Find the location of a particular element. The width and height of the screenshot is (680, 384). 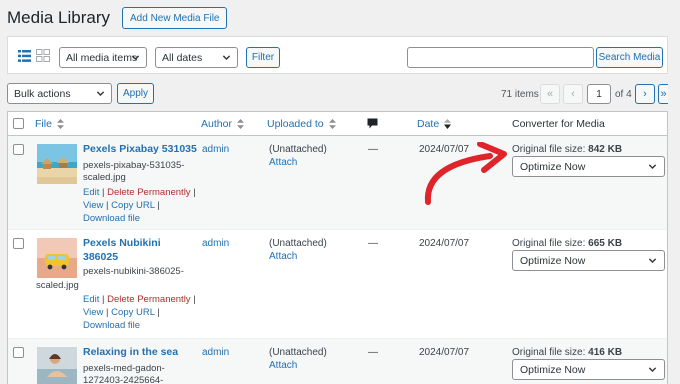

file-name: pexels-pixabay-531035- is located at coordinates (134, 165).